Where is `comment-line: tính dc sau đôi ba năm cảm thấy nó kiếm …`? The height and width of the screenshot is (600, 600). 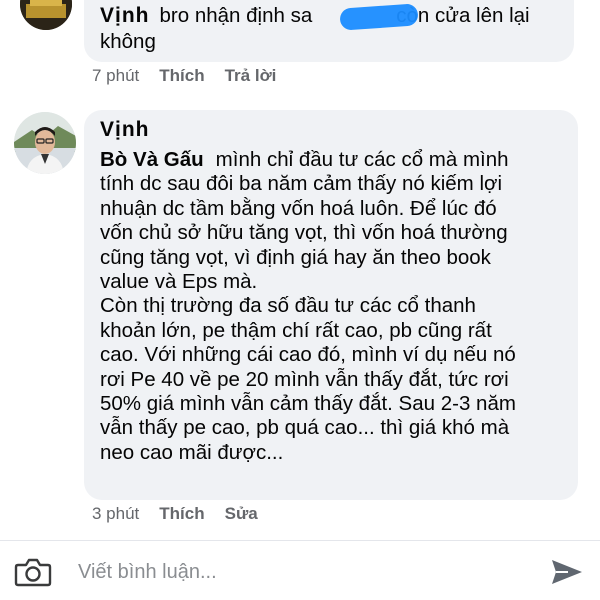 comment-line: tính dc sau đôi ba năm cảm thấy nó kiếm … is located at coordinates (301, 184).